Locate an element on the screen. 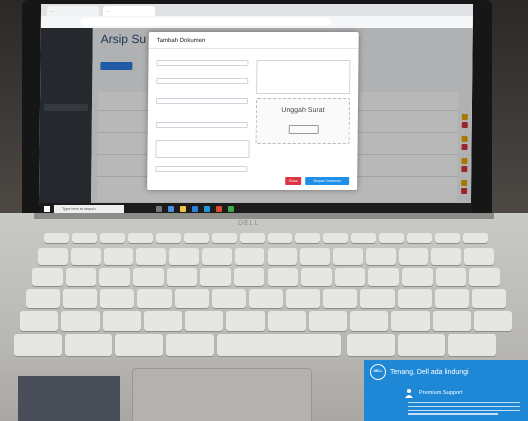 This screenshot has width=528, height=421. upload-dropzone: Unggah Surat is located at coordinates (303, 121).